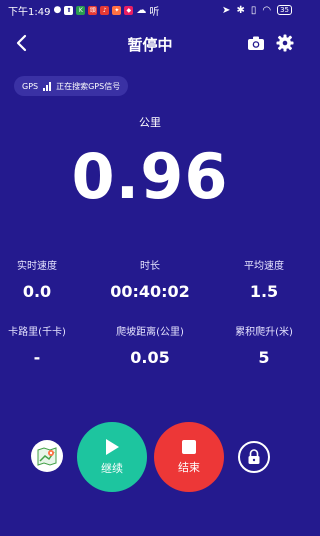 The width and height of the screenshot is (320, 536). What do you see at coordinates (264, 332) in the screenshot?
I see `elevation-gain-label: 累积爬升(米)` at bounding box center [264, 332].